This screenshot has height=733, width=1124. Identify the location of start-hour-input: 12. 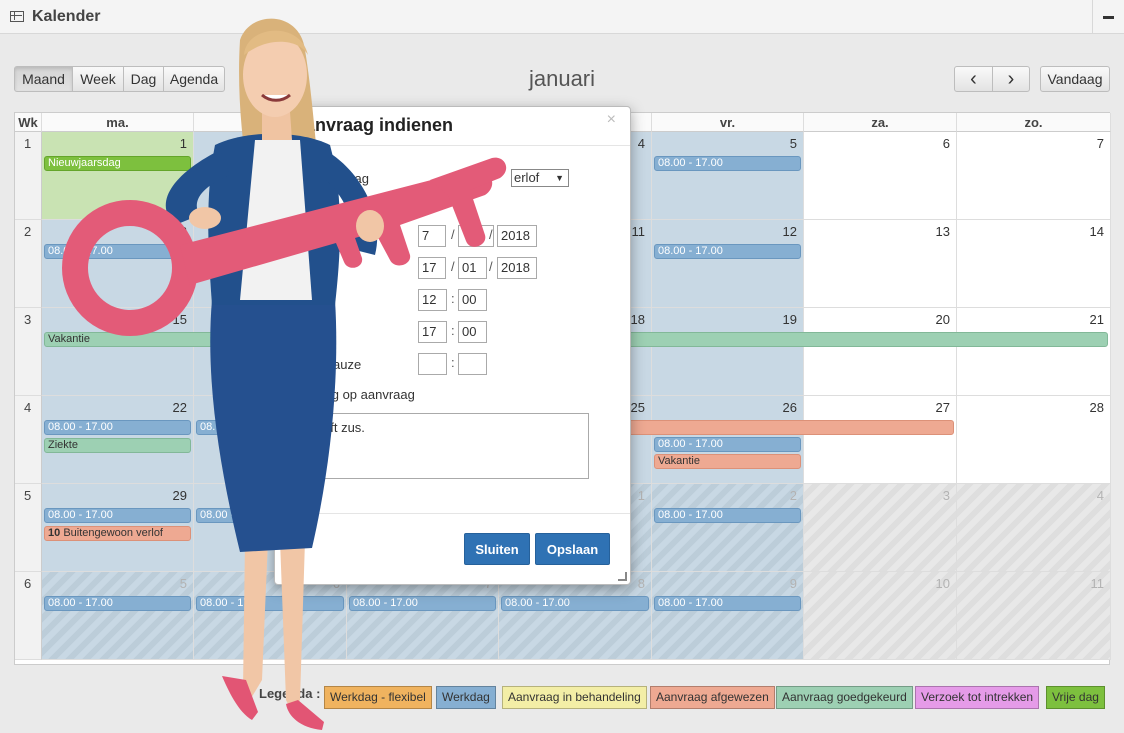
(432, 300).